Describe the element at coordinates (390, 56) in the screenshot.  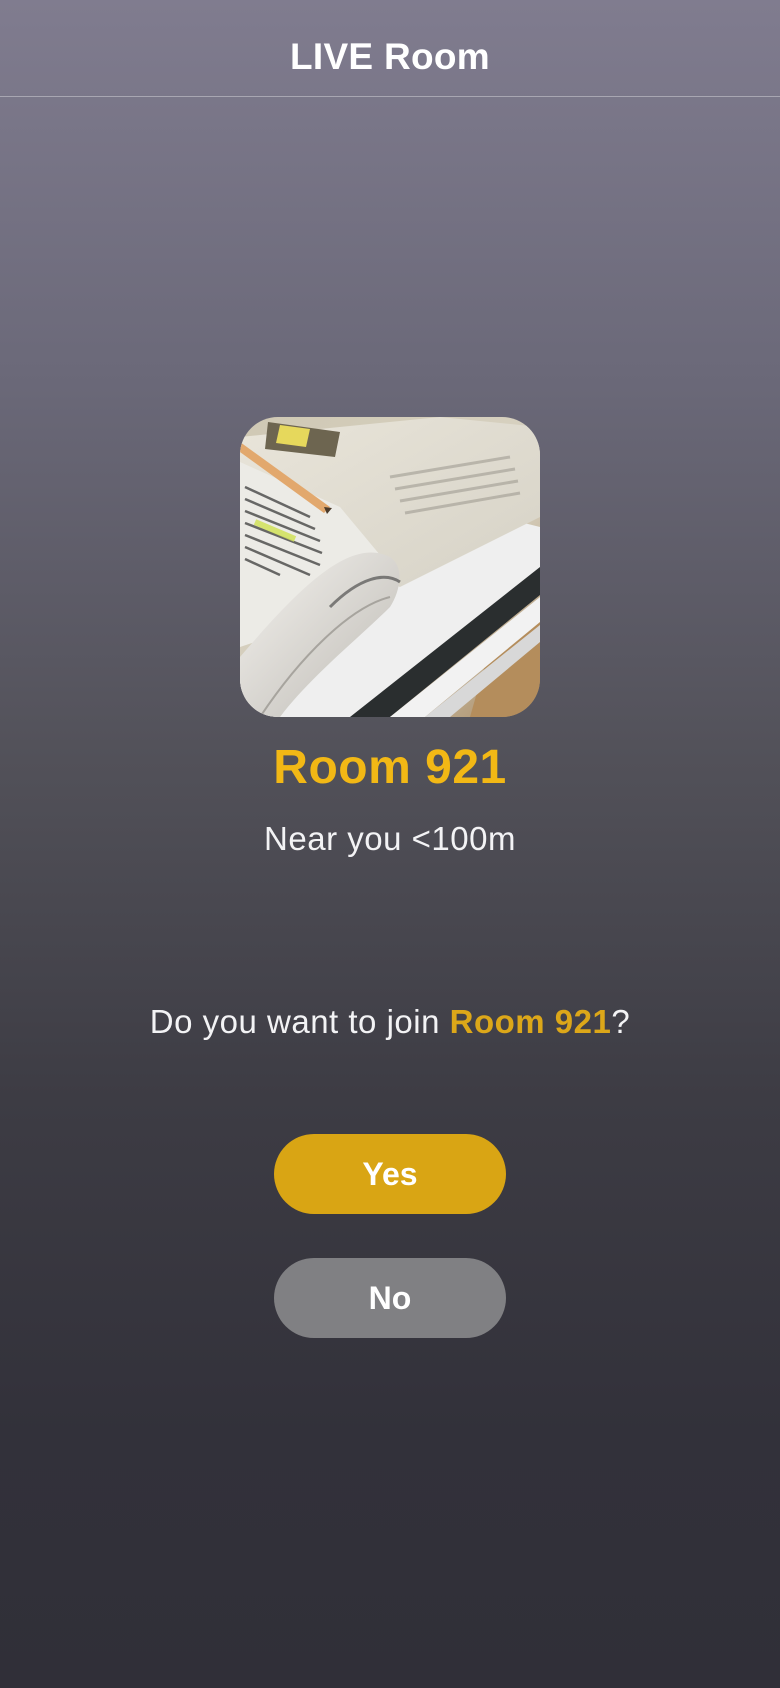
I see `page-title: LIVE Room` at that location.